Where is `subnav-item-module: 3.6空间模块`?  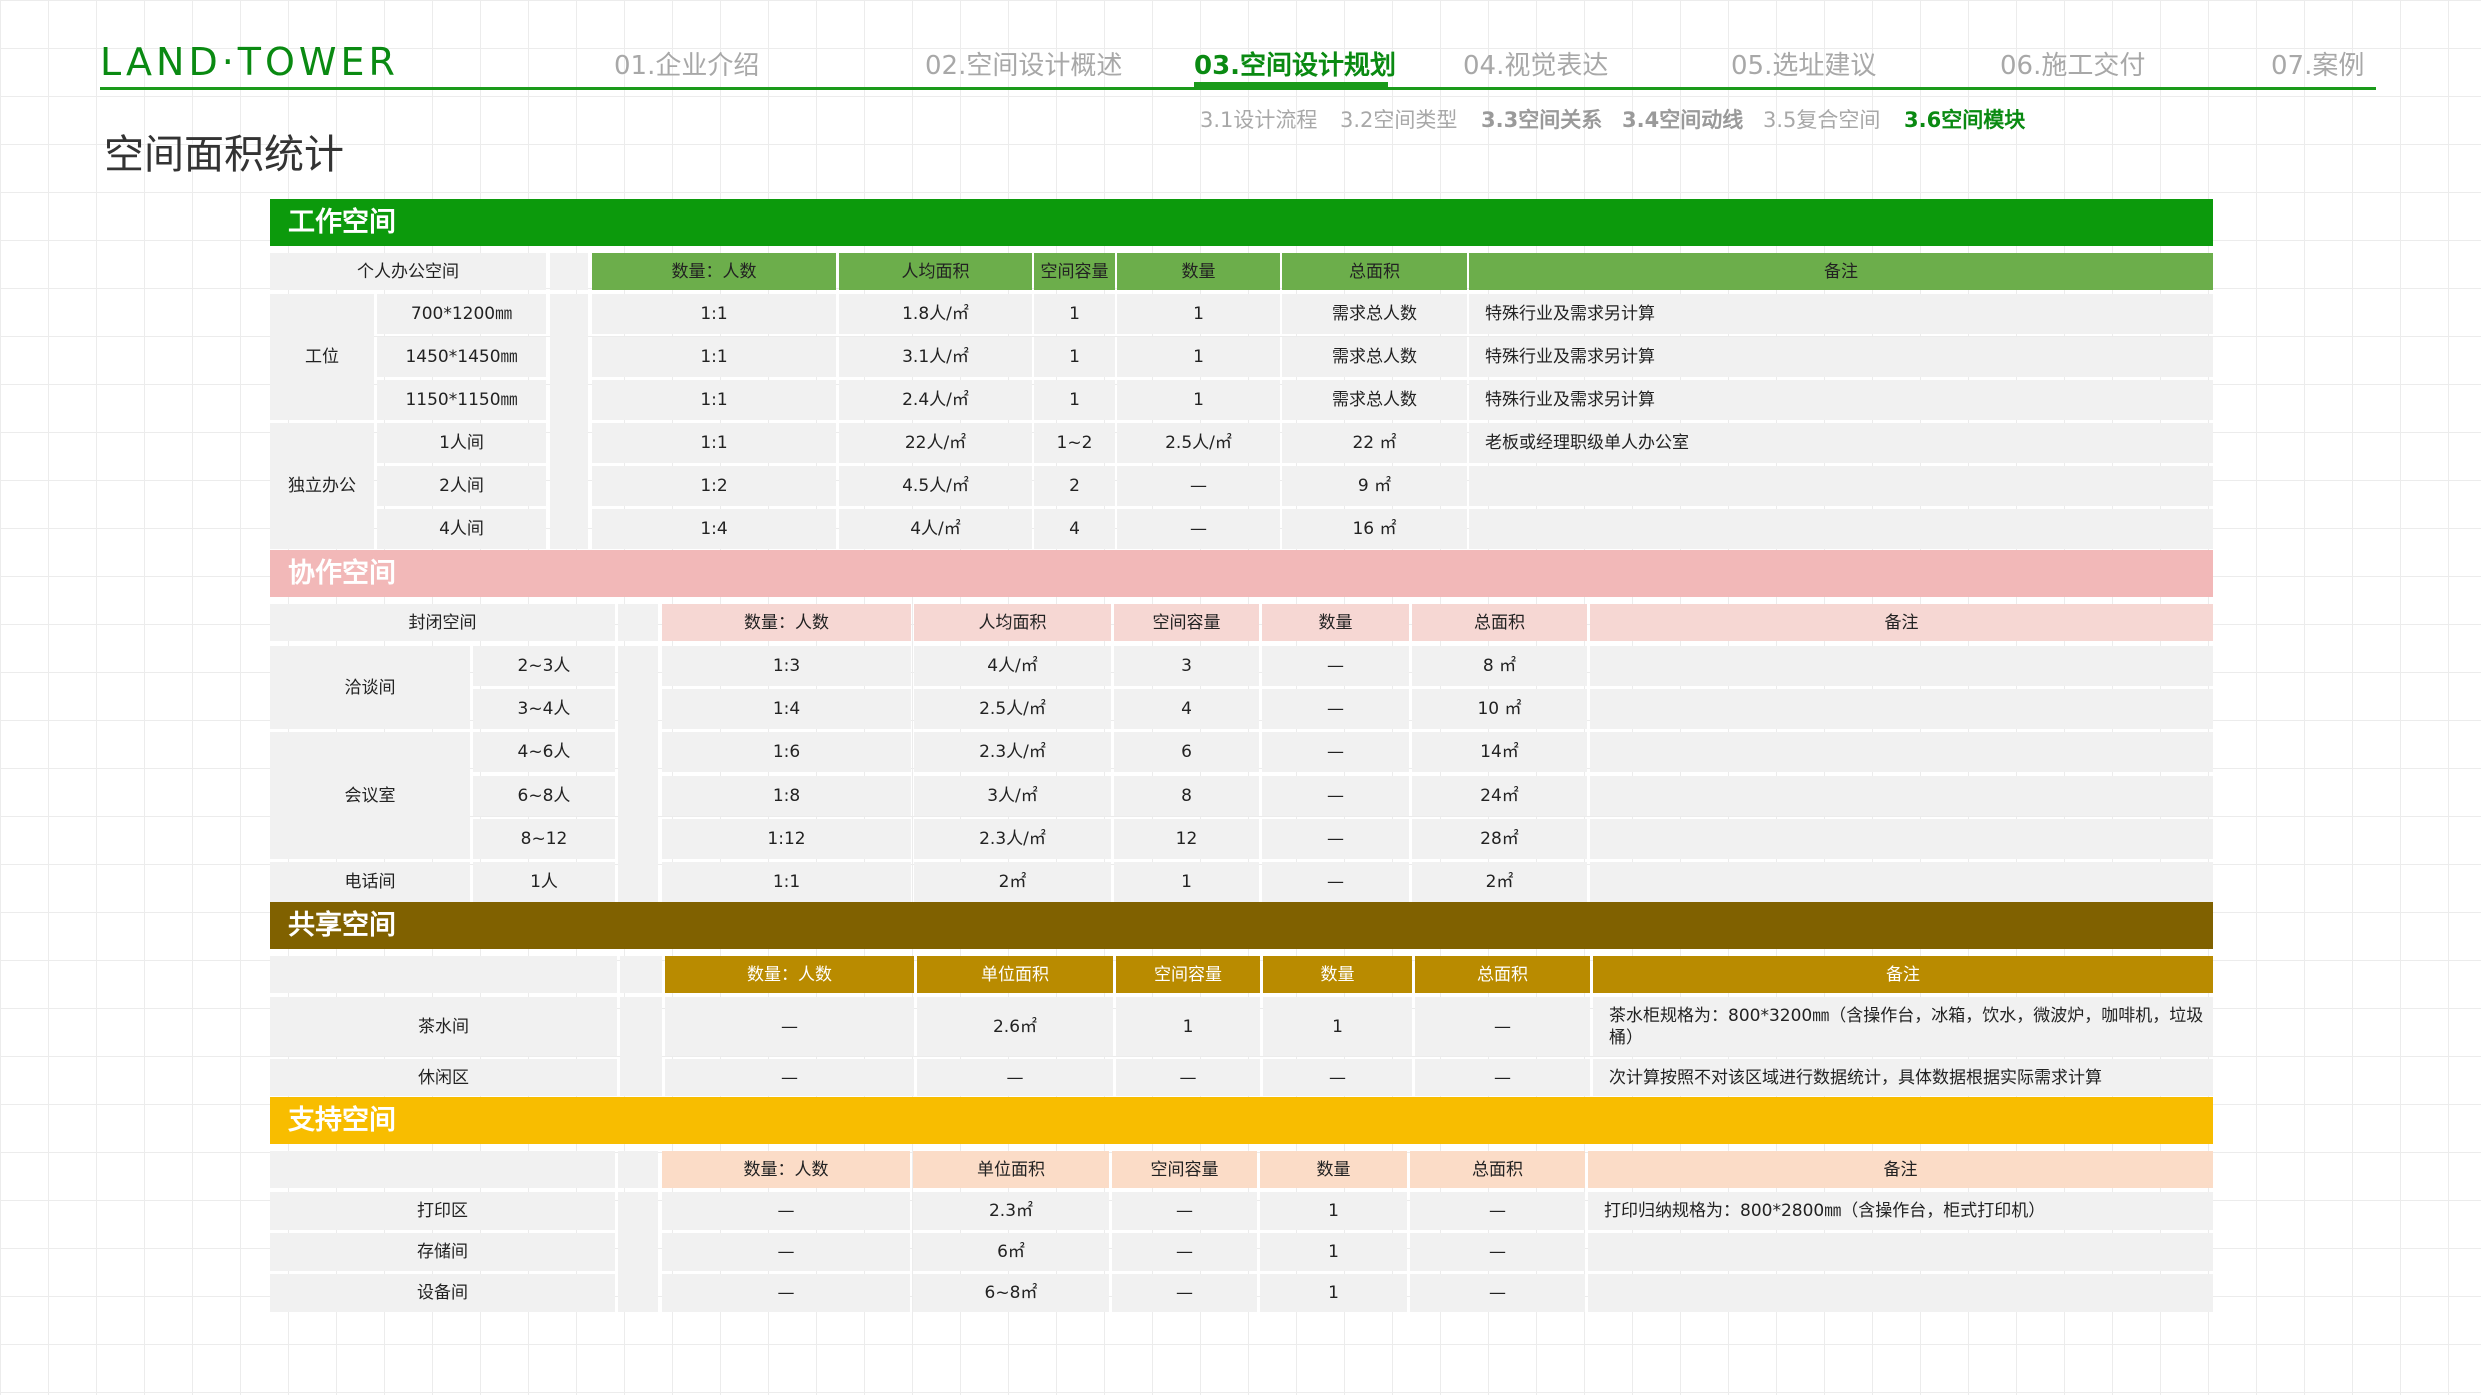
subnav-item-module: 3.6空间模块 is located at coordinates (1964, 119).